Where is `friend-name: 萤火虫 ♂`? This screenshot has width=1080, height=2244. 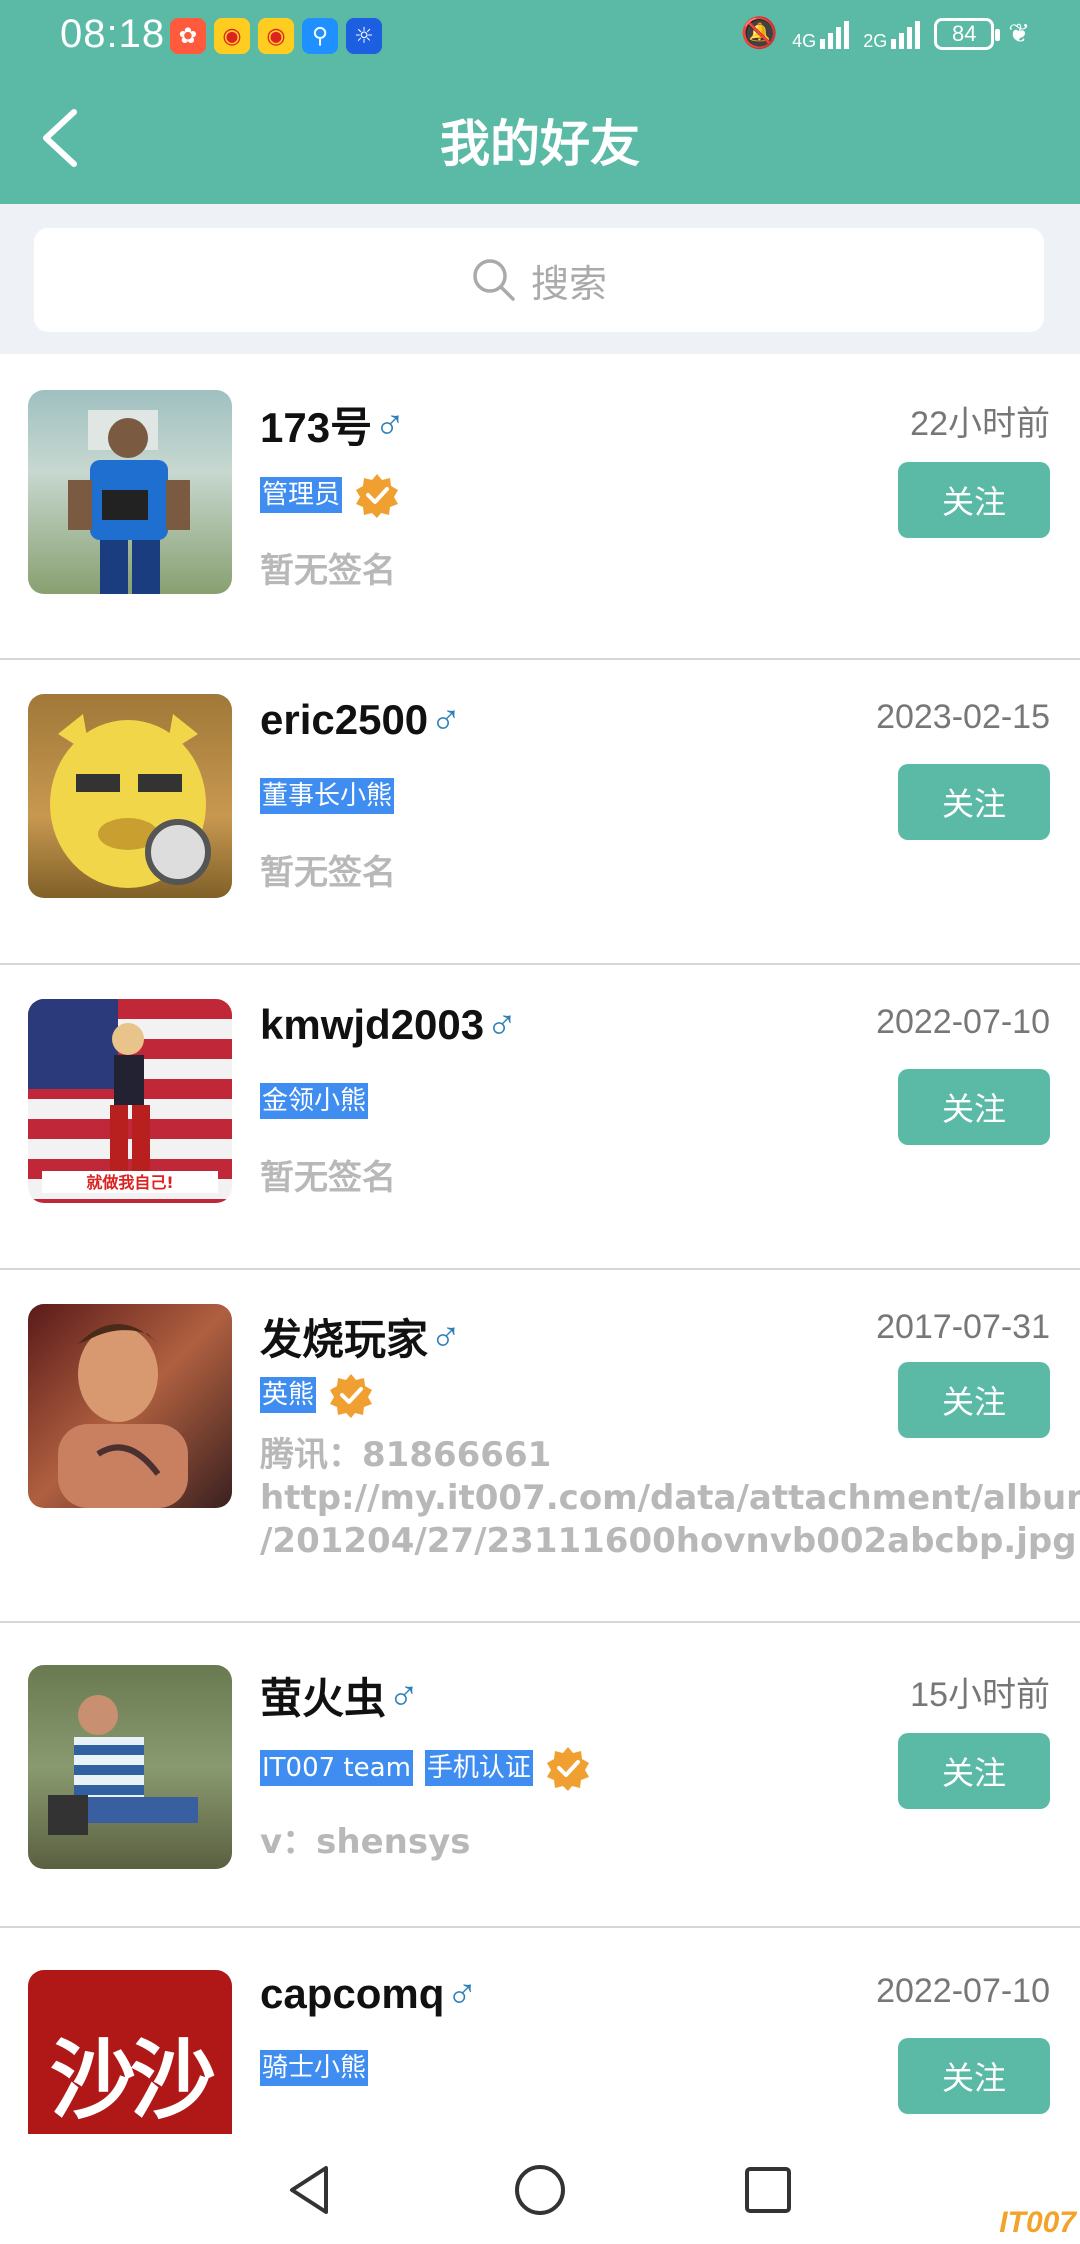
friend-name: 萤火虫 ♂ is located at coordinates (340, 1695).